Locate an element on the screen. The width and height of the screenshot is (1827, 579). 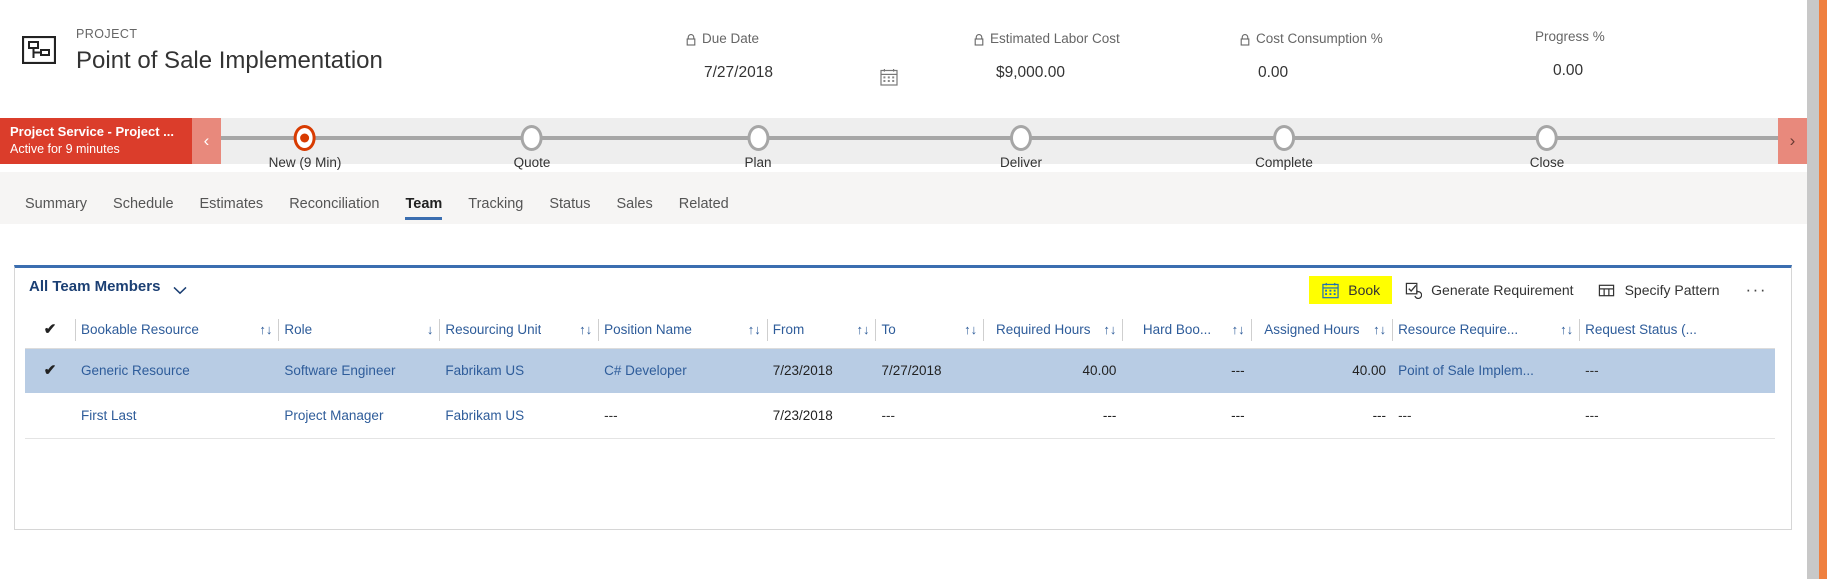
metric-label-text: Due Date is located at coordinates (731, 38).